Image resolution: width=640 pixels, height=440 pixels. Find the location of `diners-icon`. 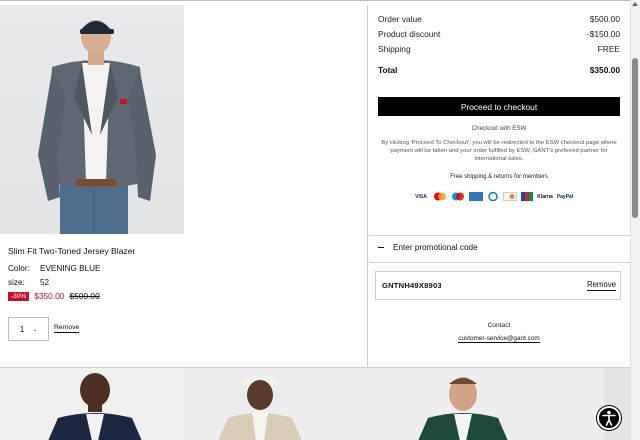

diners-icon is located at coordinates (493, 196).